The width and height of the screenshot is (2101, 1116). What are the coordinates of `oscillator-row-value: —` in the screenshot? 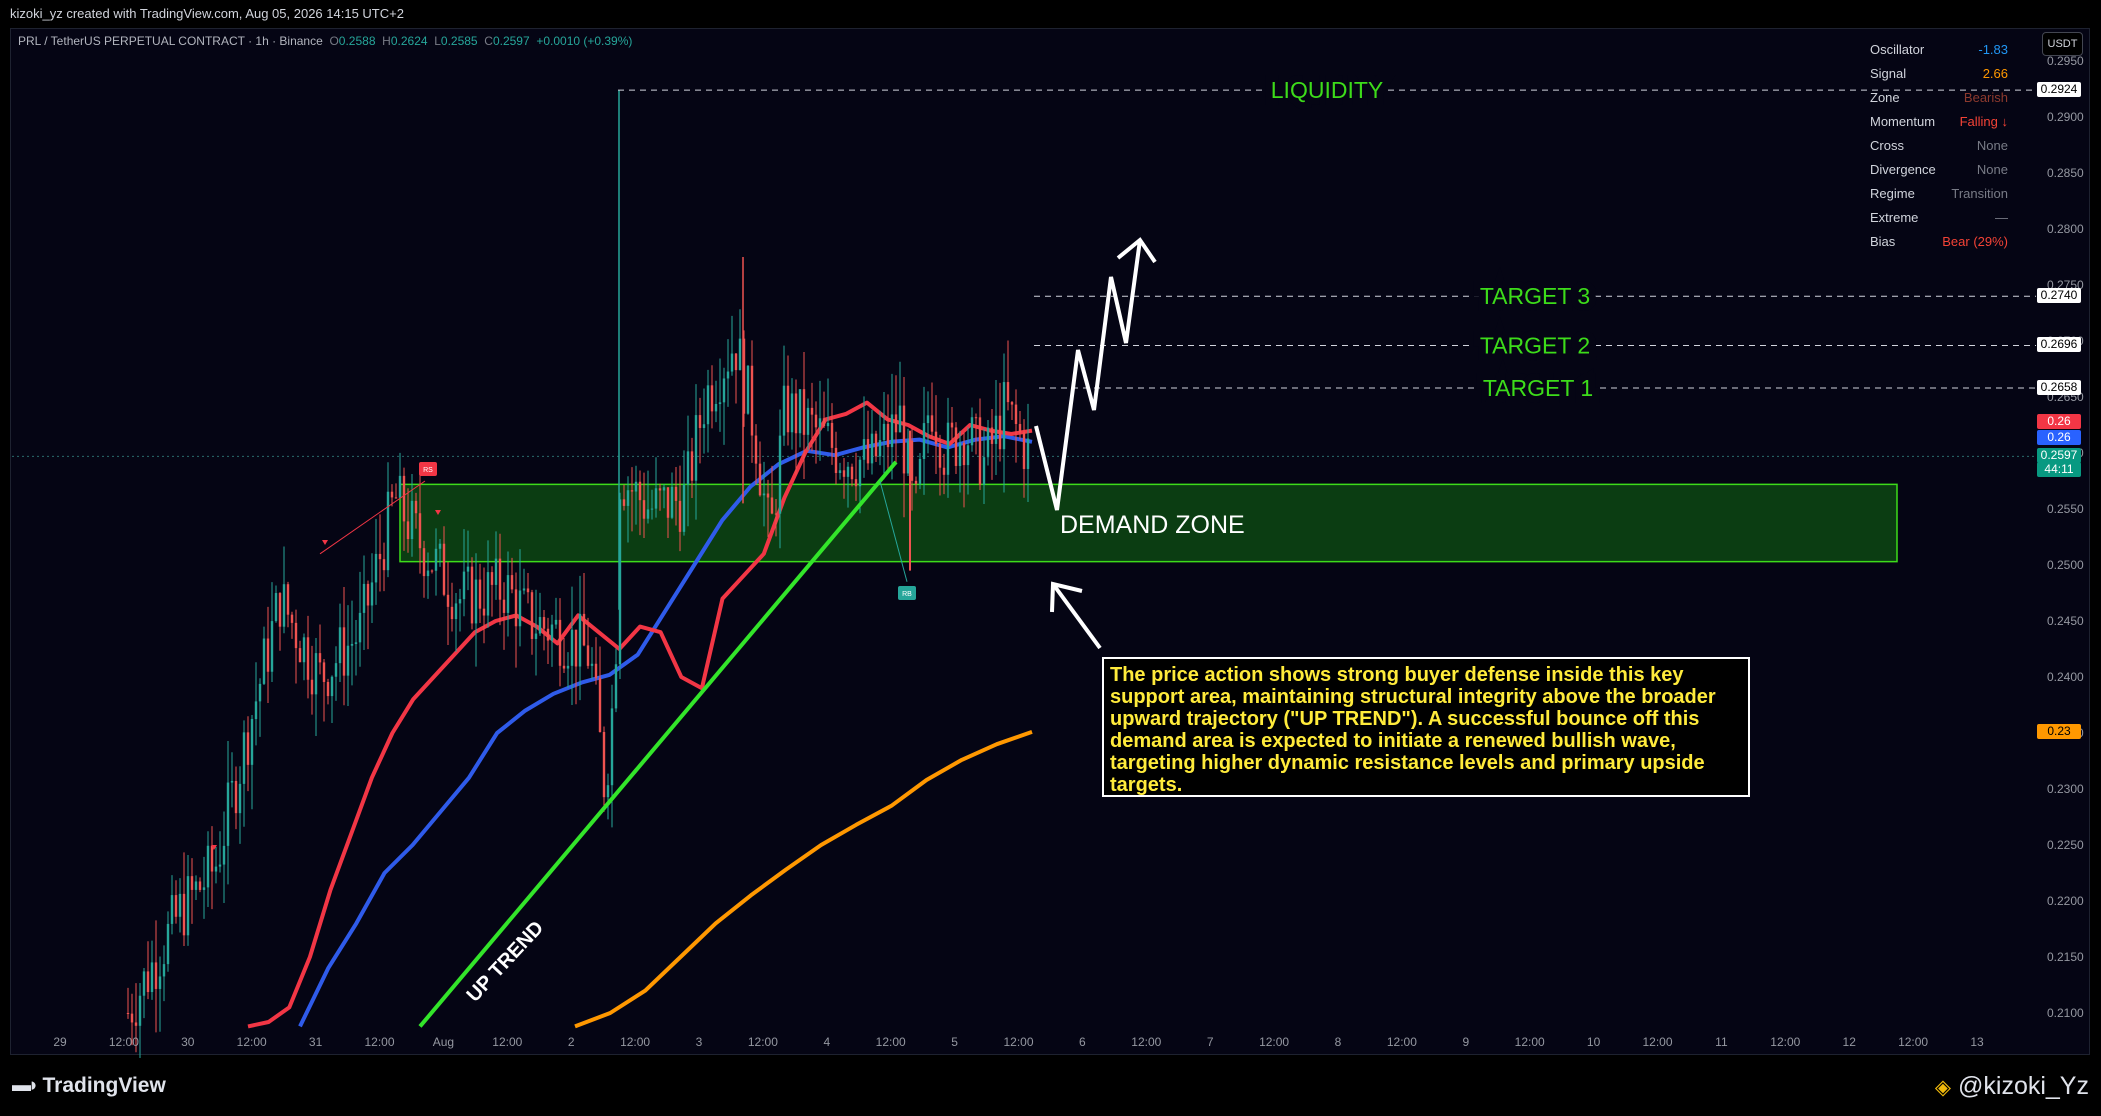 It's located at (2001, 217).